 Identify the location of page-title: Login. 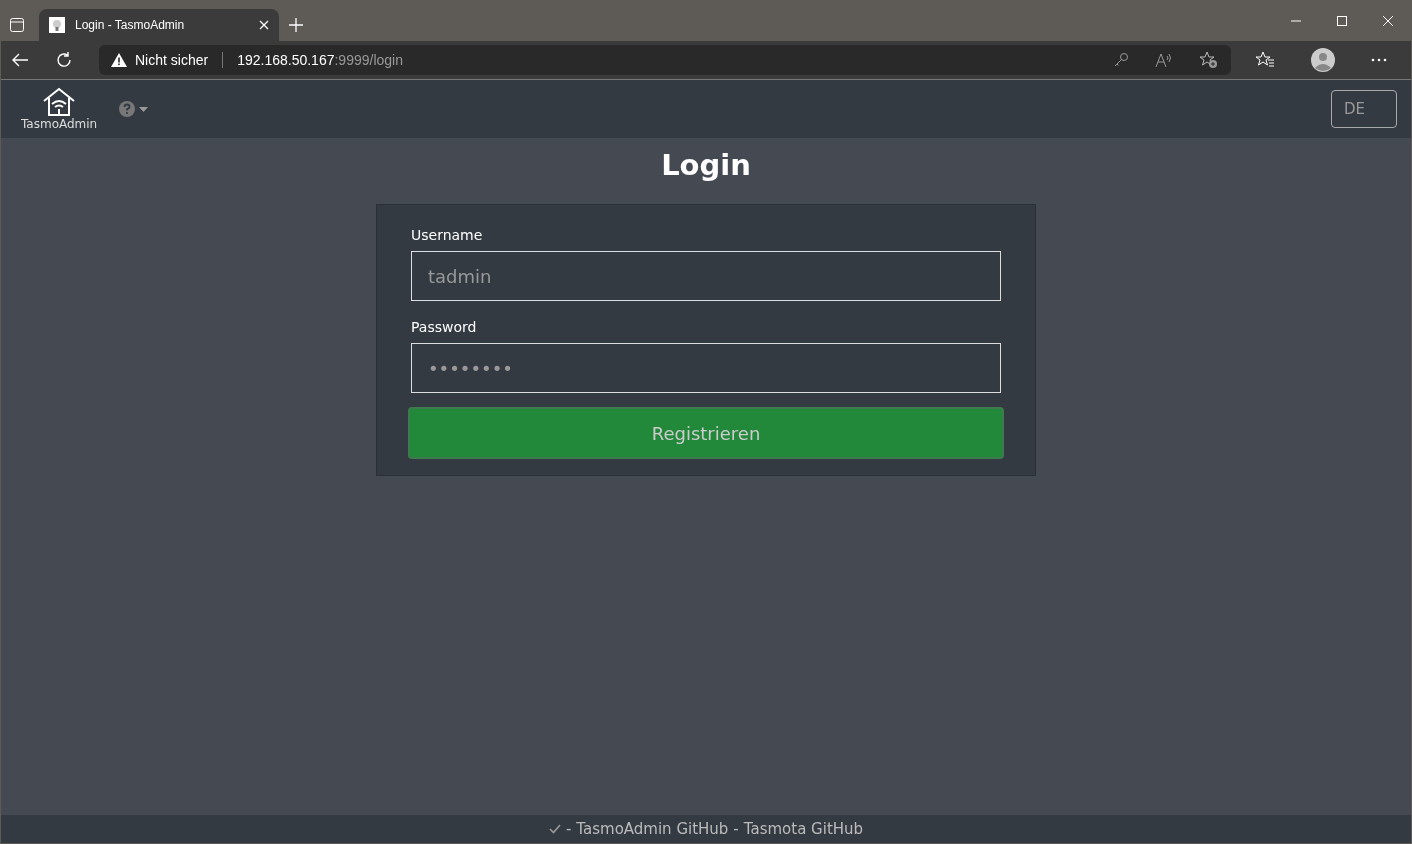
(706, 165).